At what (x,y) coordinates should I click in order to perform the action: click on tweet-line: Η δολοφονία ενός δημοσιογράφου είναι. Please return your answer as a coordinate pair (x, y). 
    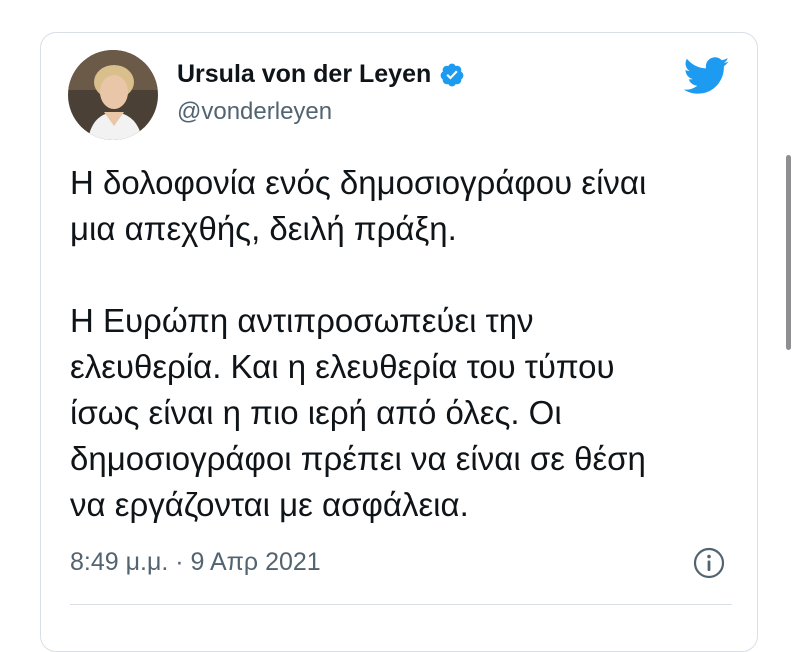
    Looking at the image, I should click on (358, 182).